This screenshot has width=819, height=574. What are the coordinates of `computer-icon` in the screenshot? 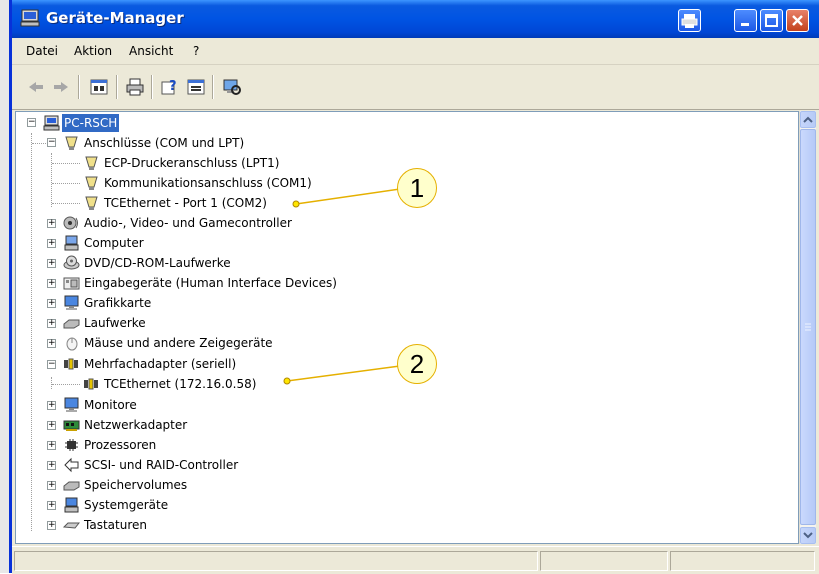 It's located at (30, 18).